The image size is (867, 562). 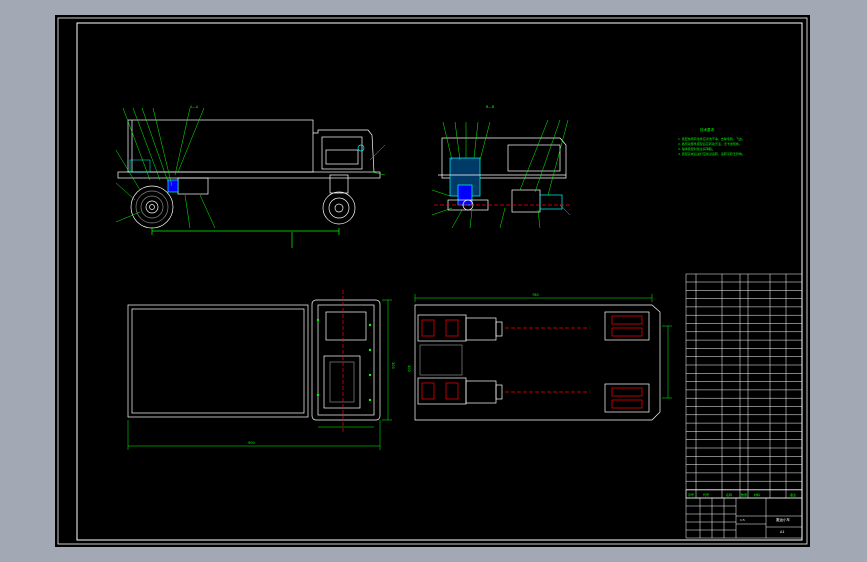 What do you see at coordinates (393, 365) in the screenshot?
I see `top-view-height-dim: 300` at bounding box center [393, 365].